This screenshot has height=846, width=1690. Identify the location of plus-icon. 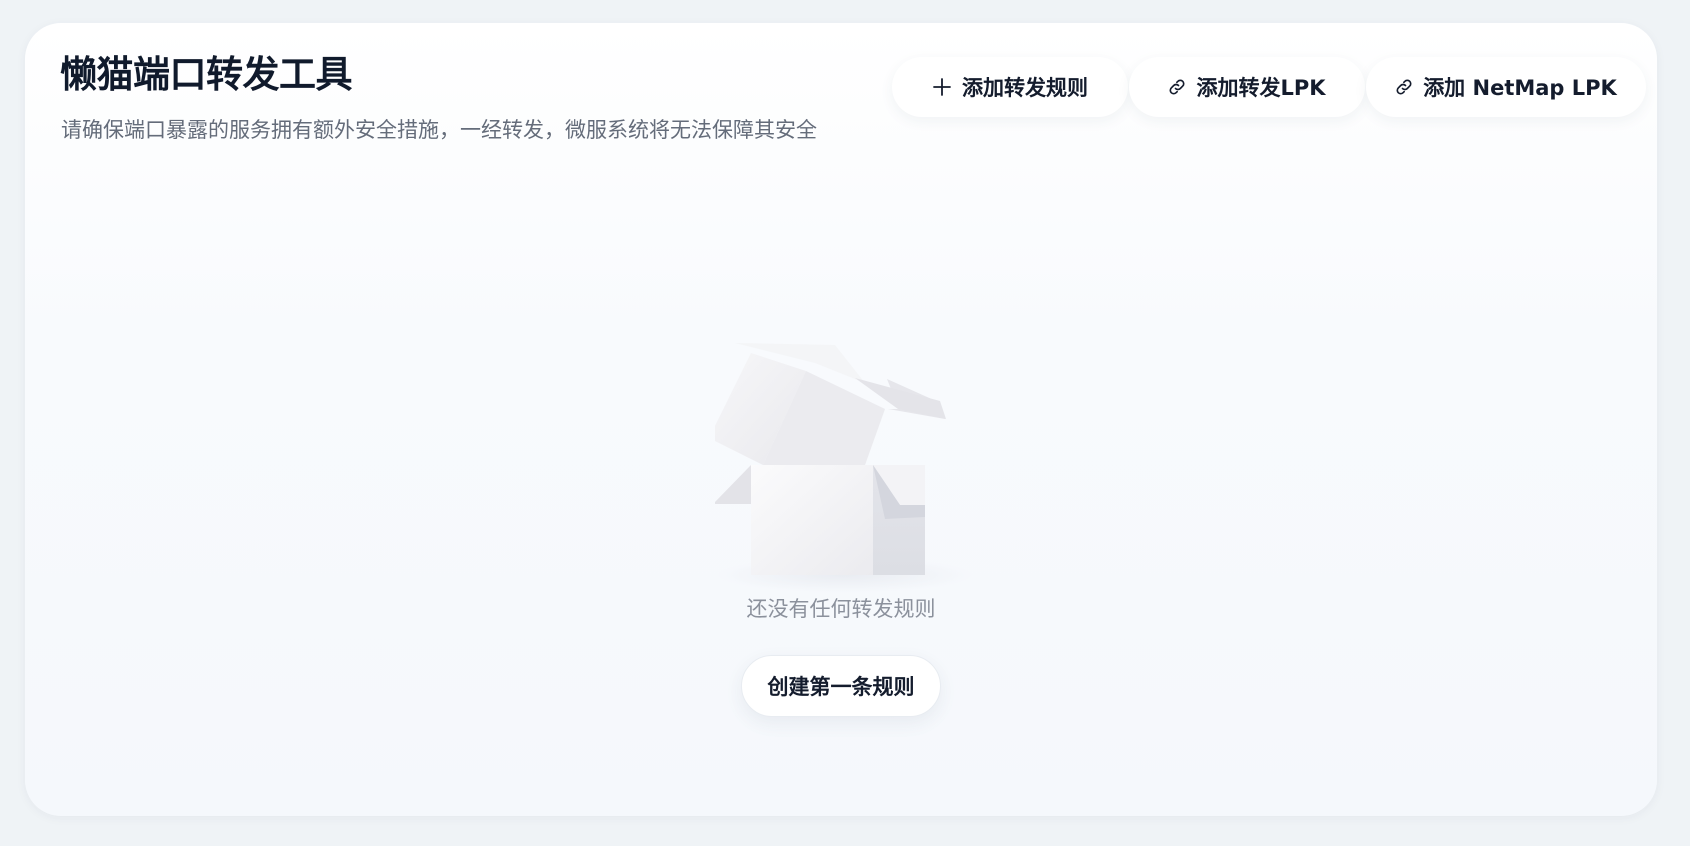
(942, 87).